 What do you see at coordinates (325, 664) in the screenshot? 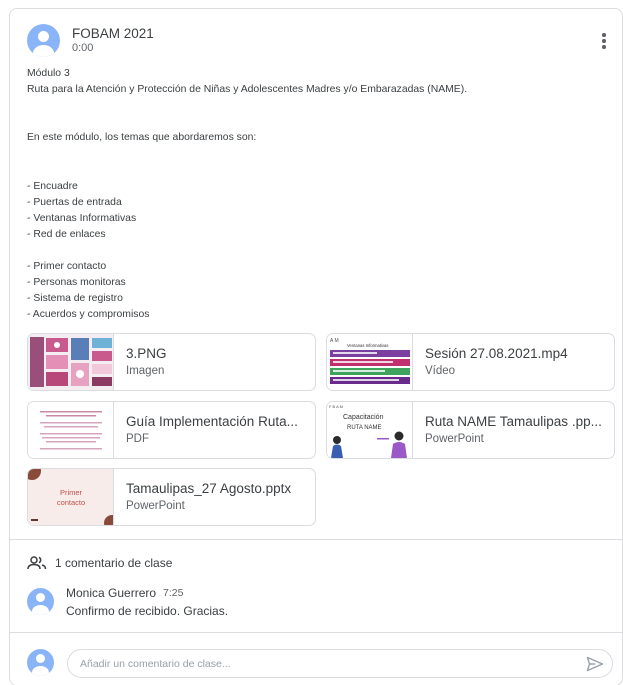
I see `comment-input` at bounding box center [325, 664].